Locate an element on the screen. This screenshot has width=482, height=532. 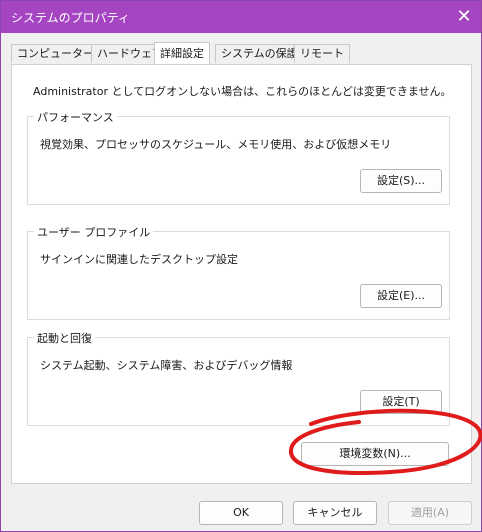
close-icon: ✕ is located at coordinates (464, 17).